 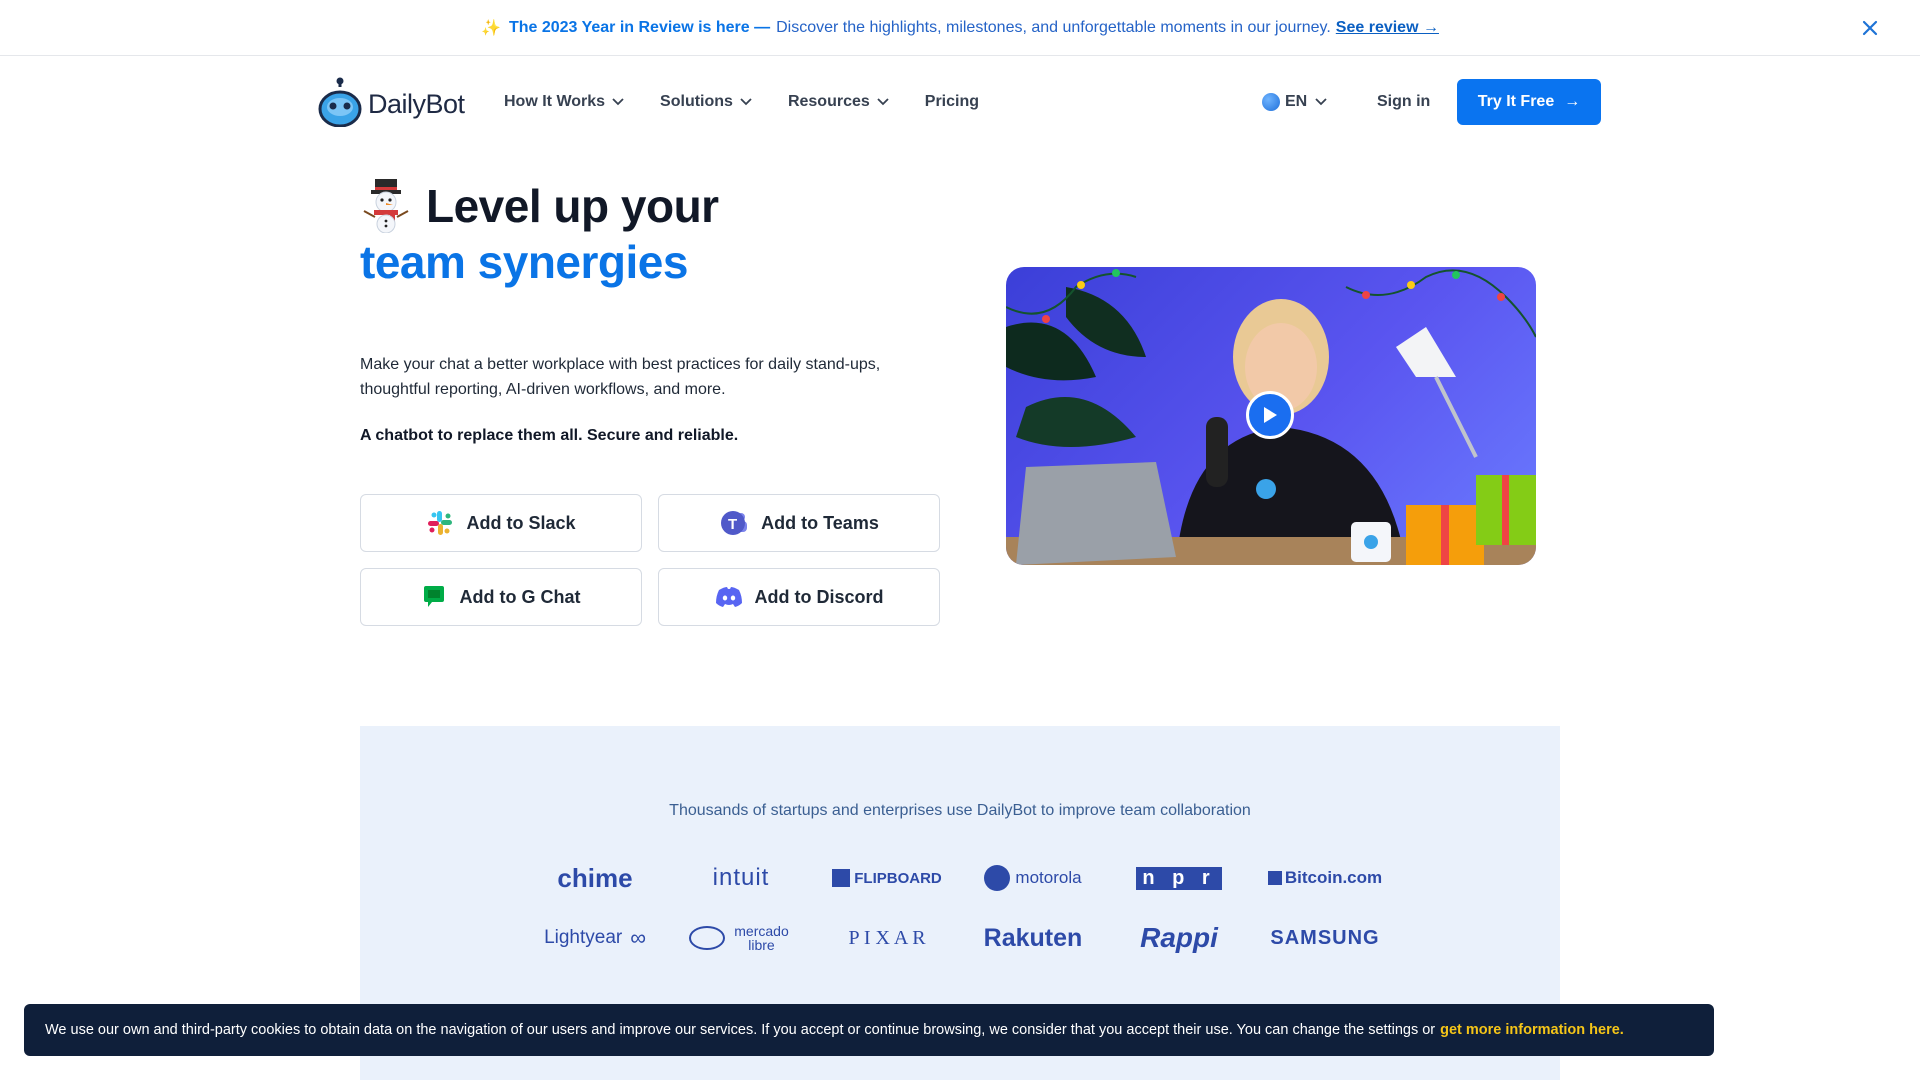 I want to click on play-button-icon, so click(x=1270, y=415).